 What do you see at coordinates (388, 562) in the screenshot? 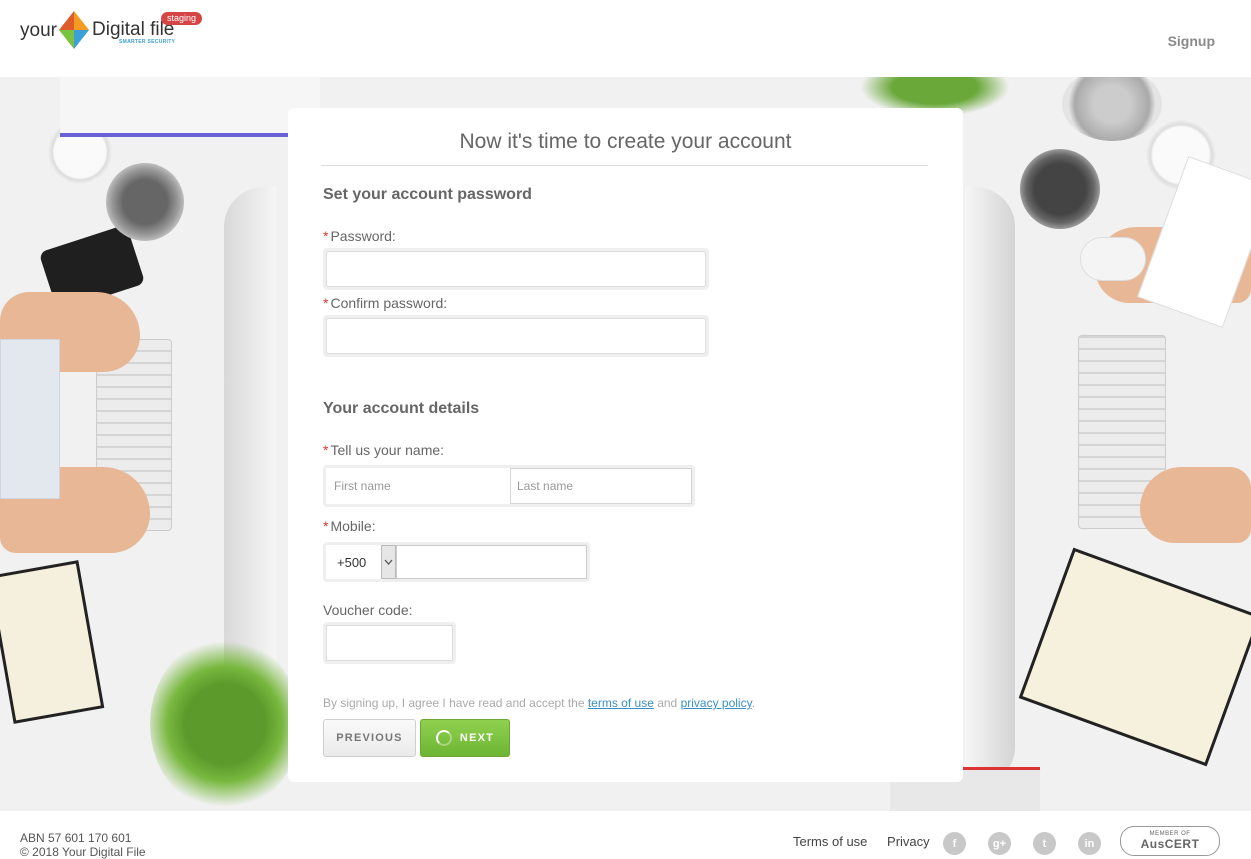
I see `chevron-down-icon` at bounding box center [388, 562].